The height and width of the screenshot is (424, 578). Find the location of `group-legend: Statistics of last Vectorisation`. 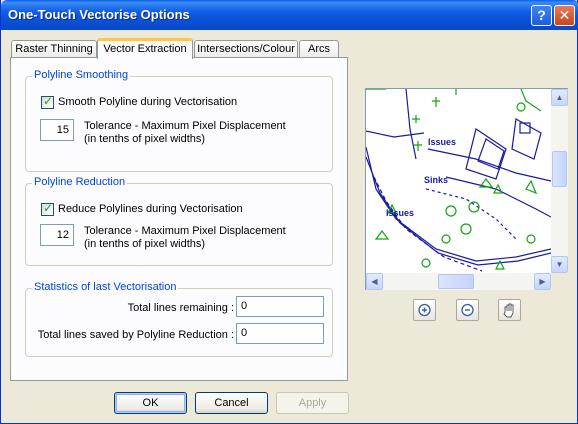

group-legend: Statistics of last Vectorisation is located at coordinates (105, 287).